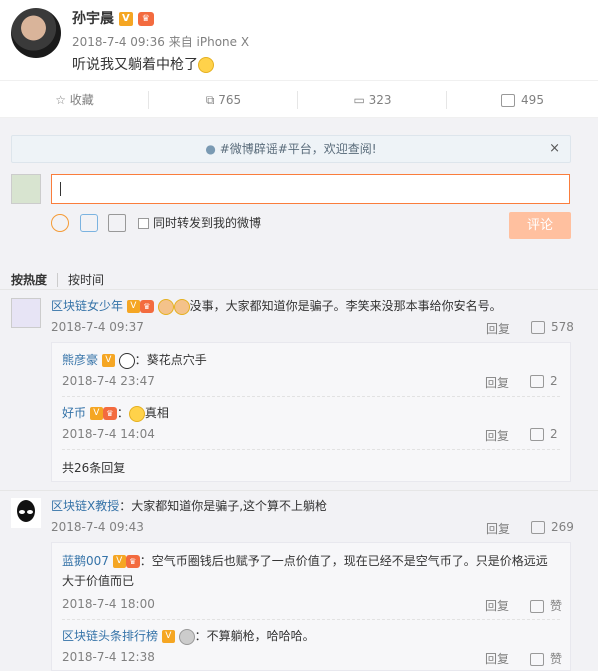 The height and width of the screenshot is (671, 598). What do you see at coordinates (110, 636) in the screenshot?
I see `reply-username: 区块链头条排行榜` at bounding box center [110, 636].